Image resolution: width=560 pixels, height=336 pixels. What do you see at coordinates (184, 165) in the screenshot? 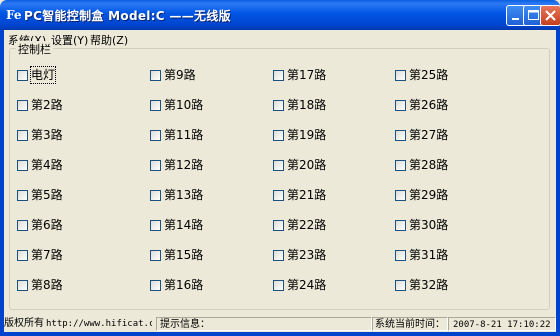
I see `checkbox-label: 第12路` at bounding box center [184, 165].